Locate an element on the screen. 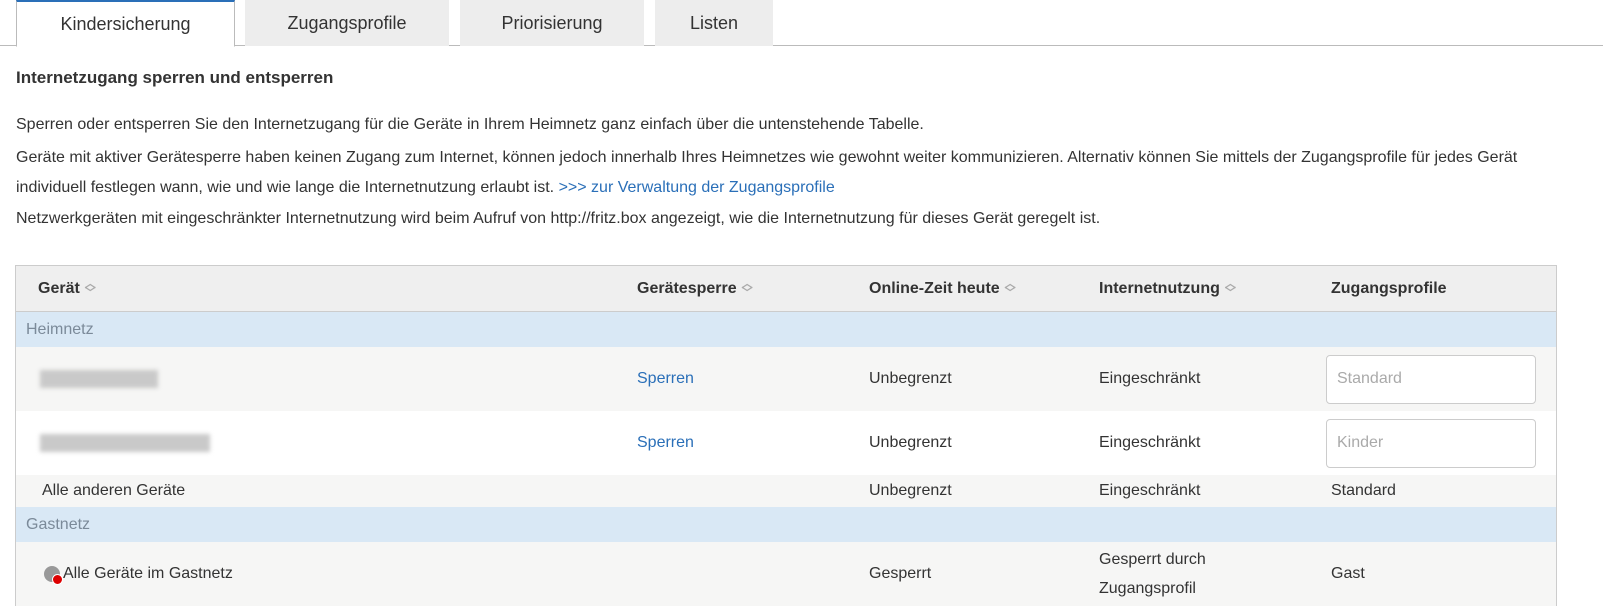  device-name: Alle anderen Geräte is located at coordinates (114, 490).